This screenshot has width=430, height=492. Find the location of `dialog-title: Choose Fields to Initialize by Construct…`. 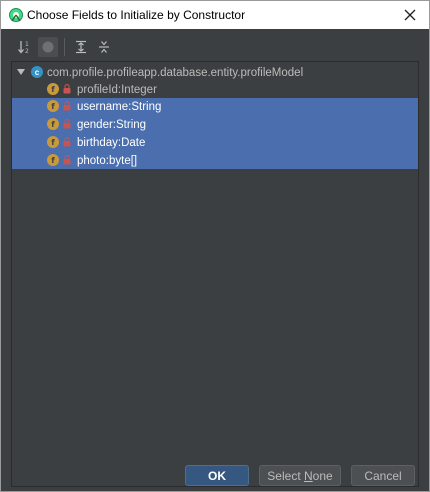

dialog-title: Choose Fields to Initialize by Construct… is located at coordinates (136, 15).